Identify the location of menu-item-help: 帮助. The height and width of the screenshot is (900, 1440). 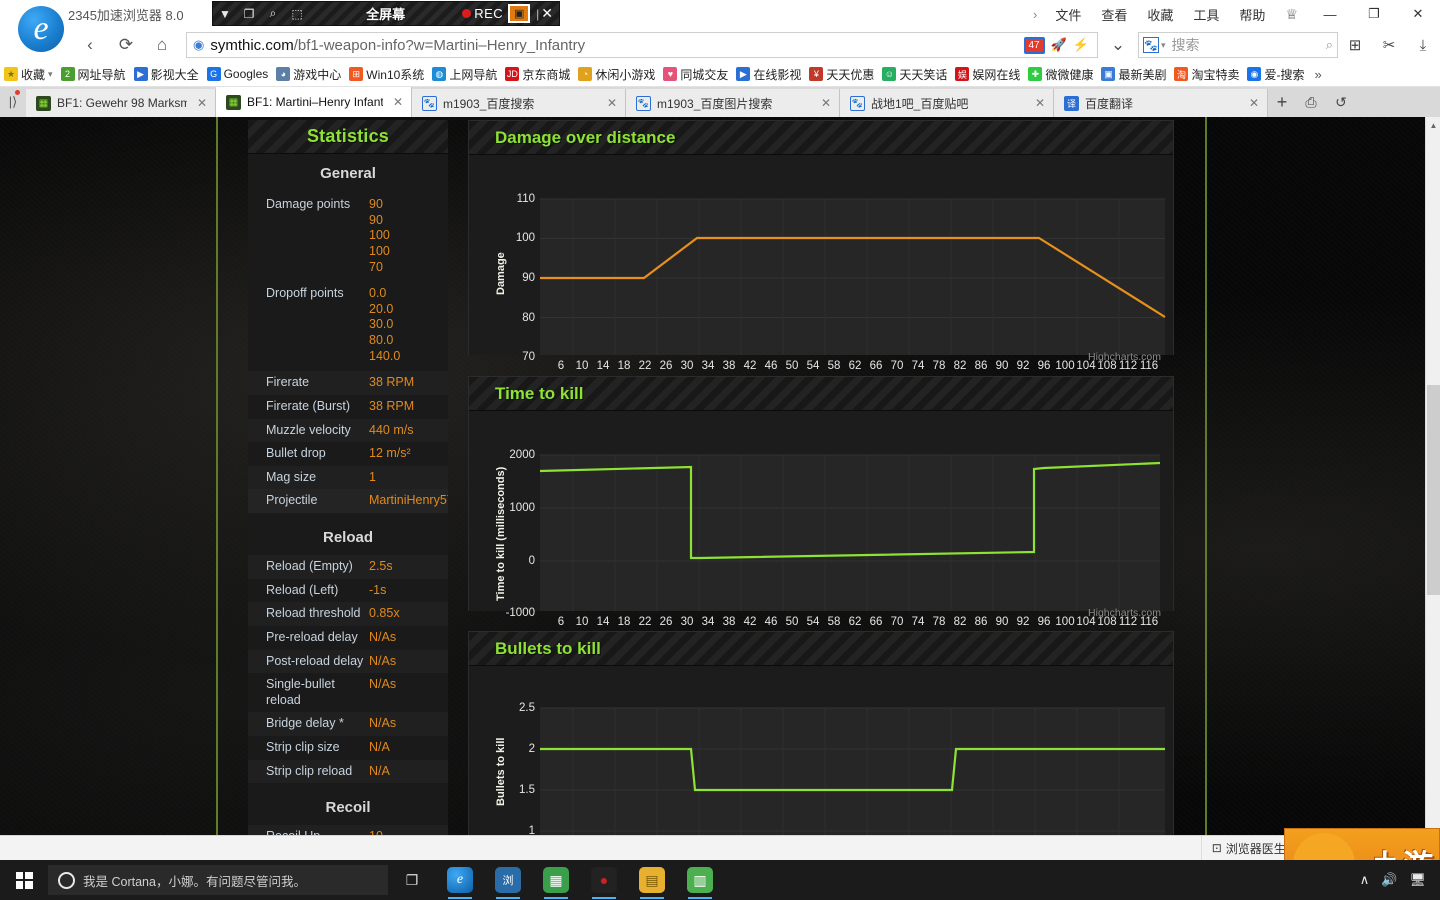
(1252, 14).